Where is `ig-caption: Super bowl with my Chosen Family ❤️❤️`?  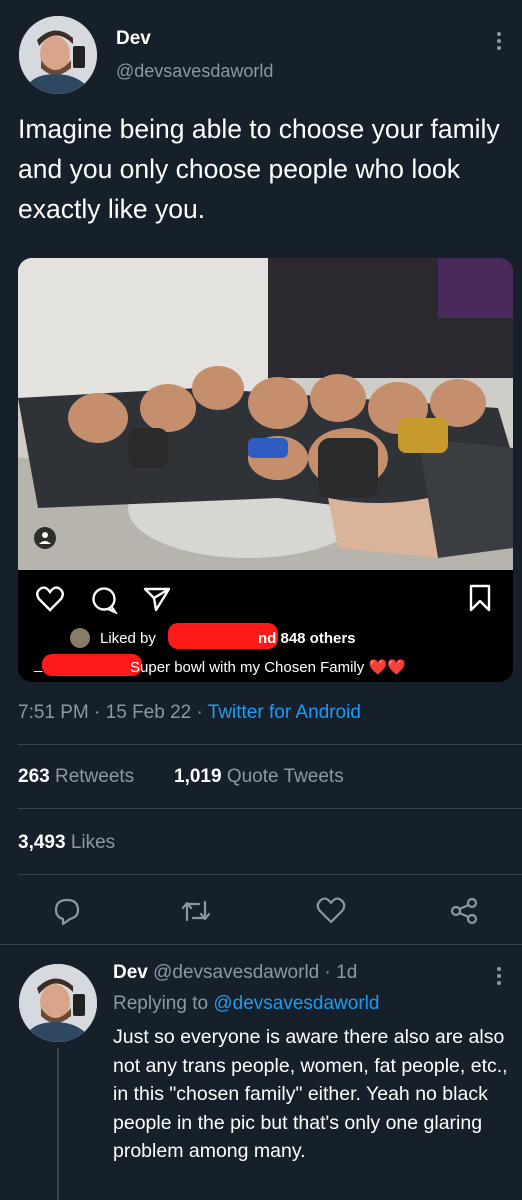
ig-caption: Super bowl with my Chosen Family ❤️❤️ is located at coordinates (268, 667).